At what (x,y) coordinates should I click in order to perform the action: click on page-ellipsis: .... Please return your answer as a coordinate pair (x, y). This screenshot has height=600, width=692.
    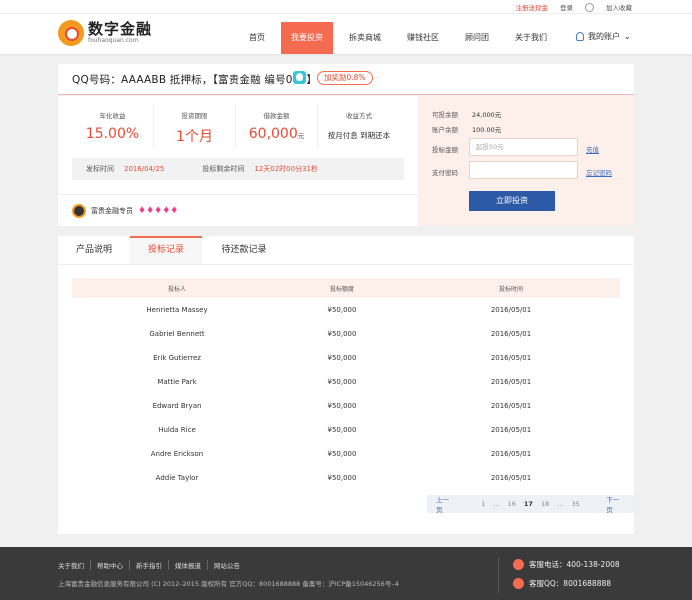
    Looking at the image, I should click on (560, 504).